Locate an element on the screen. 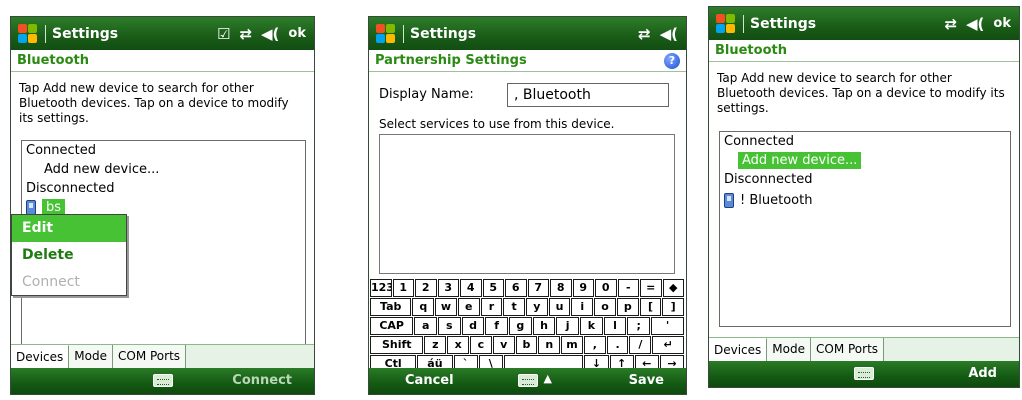 The width and height of the screenshot is (1022, 400). display-name-input: , Bluetooth is located at coordinates (588, 95).